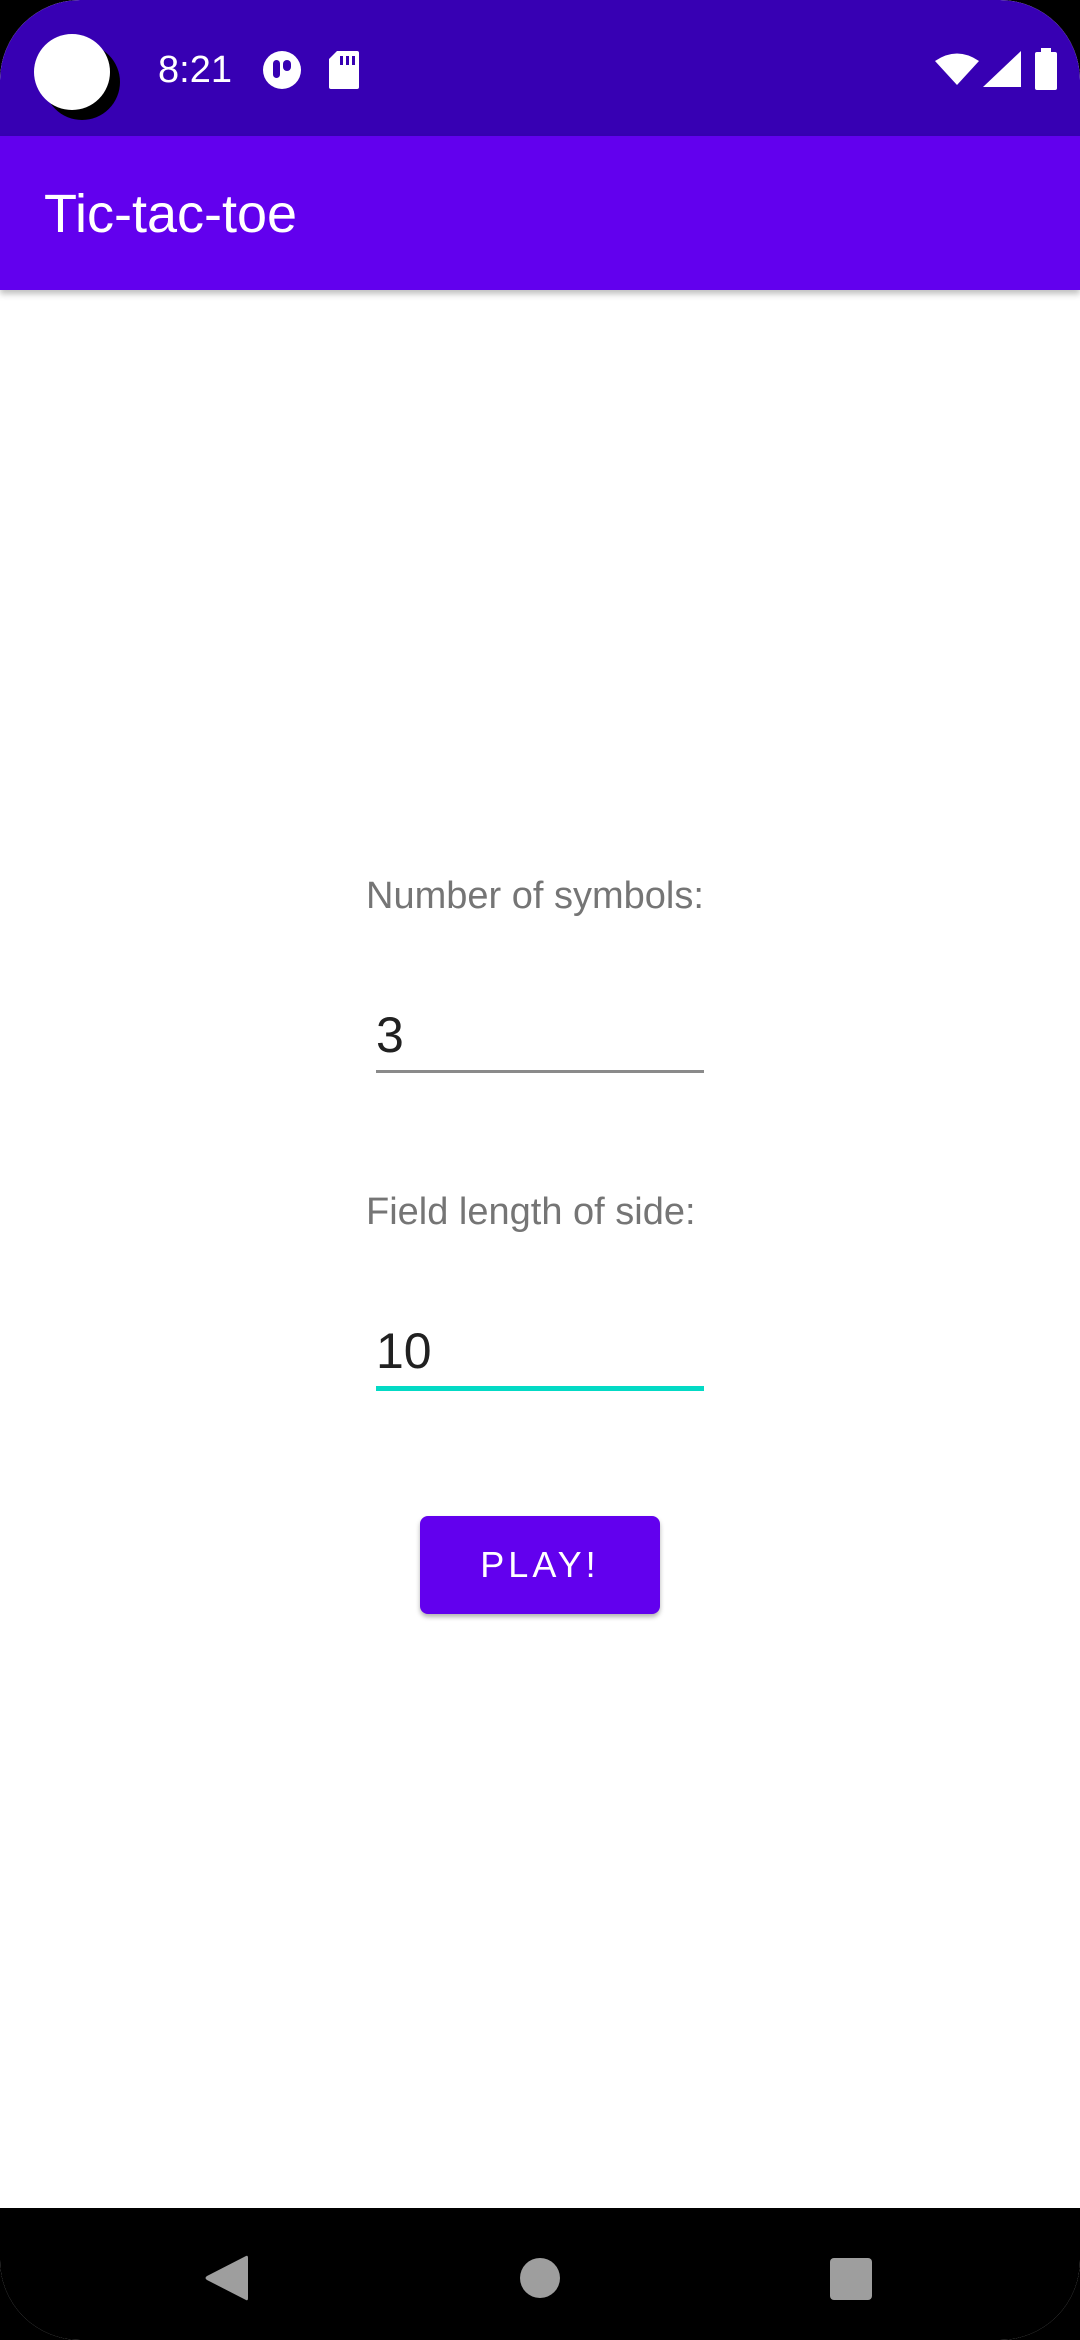 This screenshot has height=2340, width=1080. What do you see at coordinates (957, 69) in the screenshot?
I see `wifi-icon` at bounding box center [957, 69].